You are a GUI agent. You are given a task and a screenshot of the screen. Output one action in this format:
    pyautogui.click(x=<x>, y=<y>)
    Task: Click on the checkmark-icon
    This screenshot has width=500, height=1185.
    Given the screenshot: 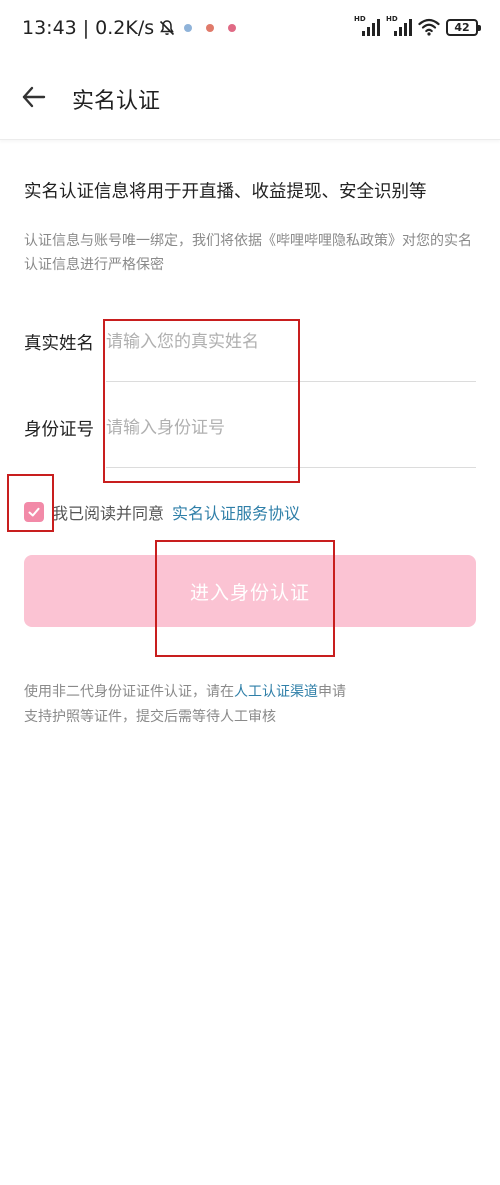 What is the action you would take?
    pyautogui.click(x=34, y=512)
    